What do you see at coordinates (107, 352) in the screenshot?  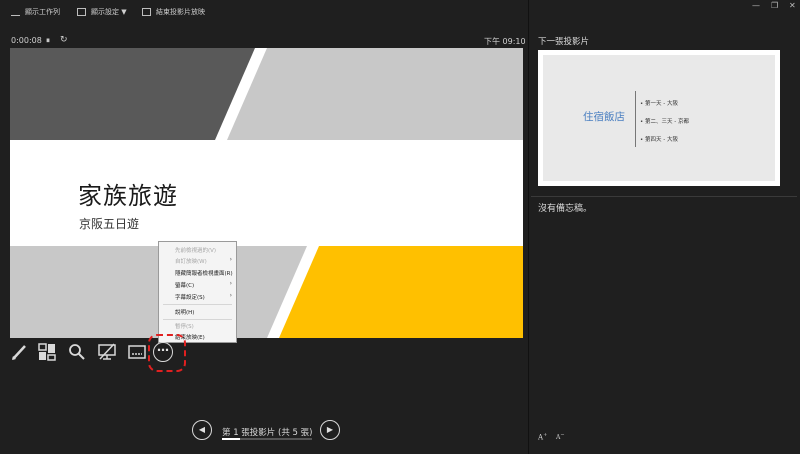 I see `black-screen-icon` at bounding box center [107, 352].